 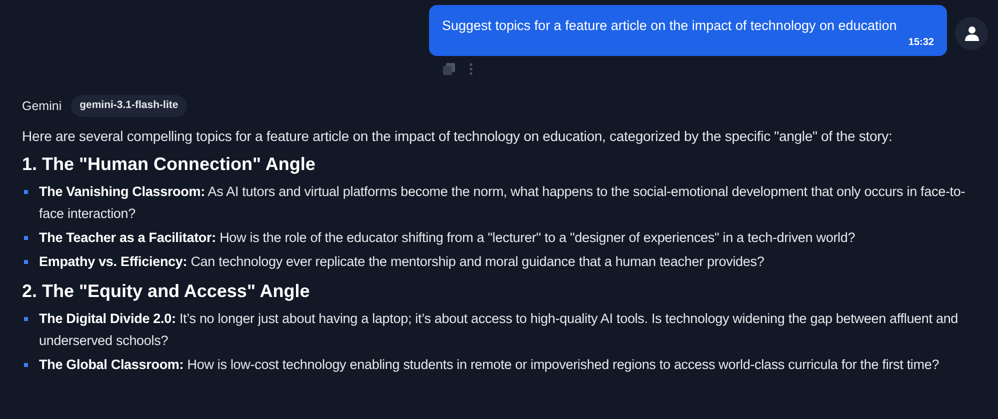 What do you see at coordinates (449, 69) in the screenshot?
I see `copy-icon` at bounding box center [449, 69].